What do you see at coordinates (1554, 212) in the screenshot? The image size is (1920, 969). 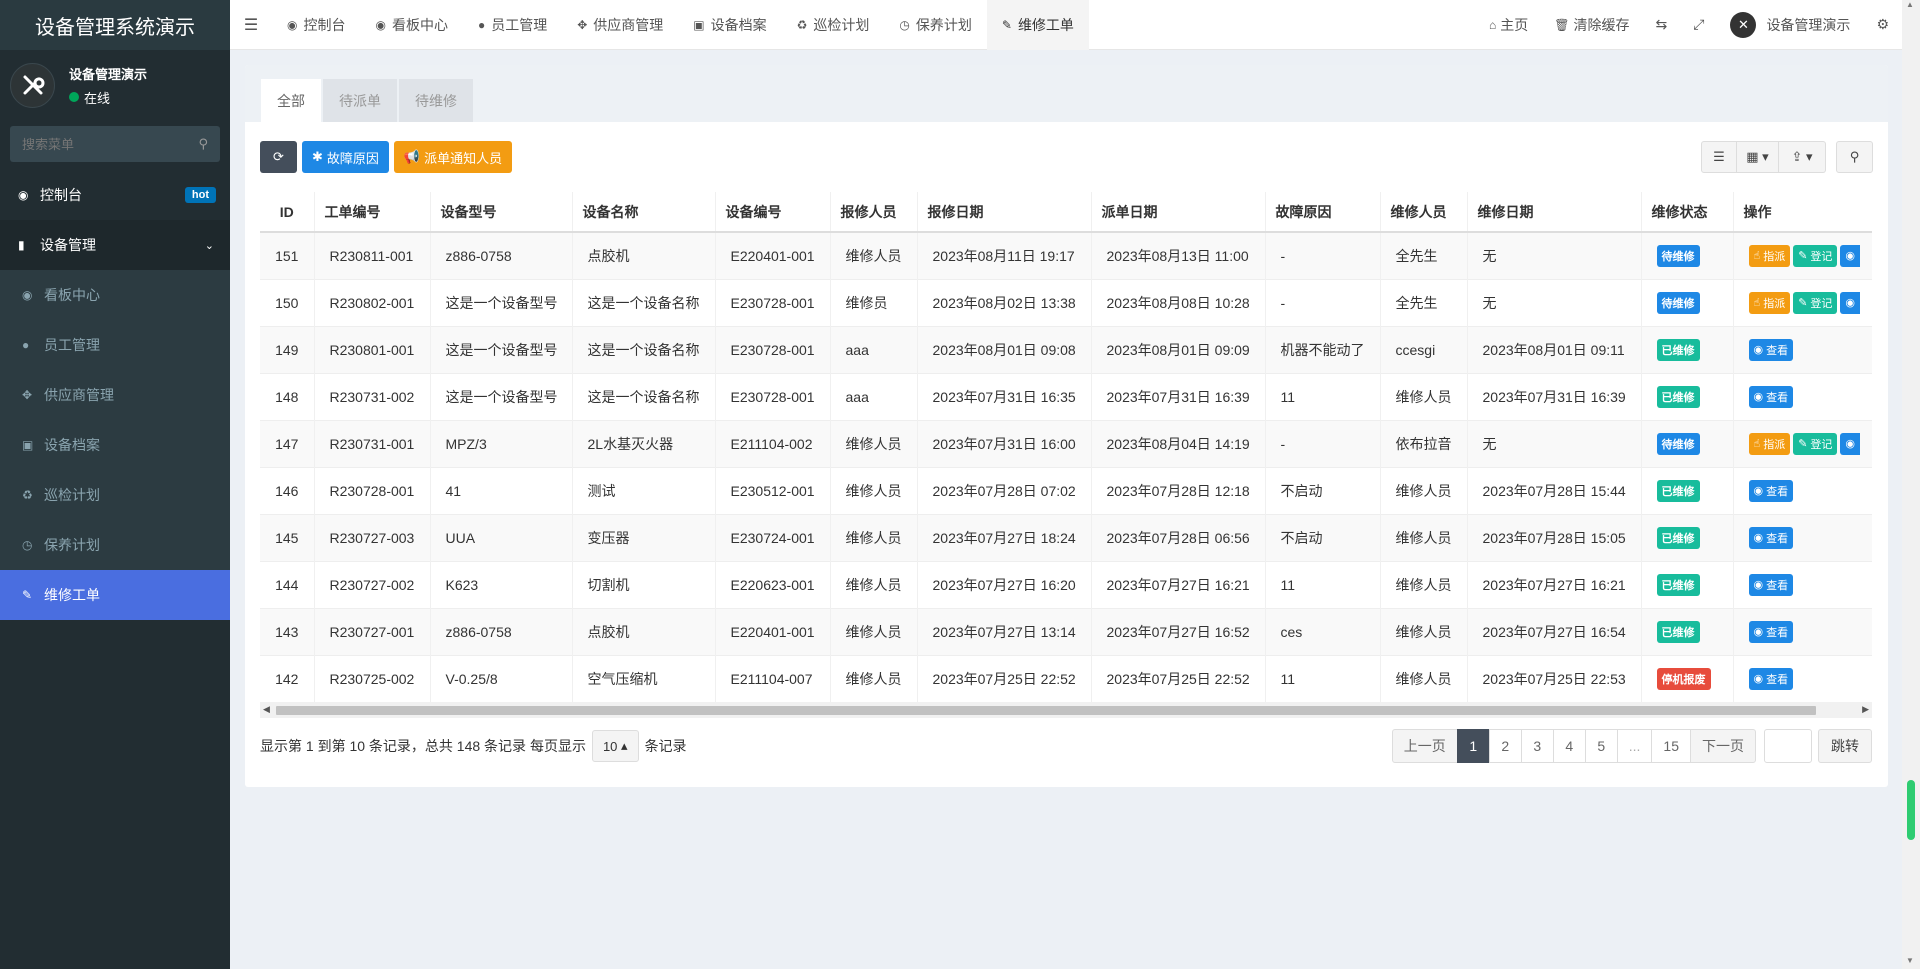 I see `col-header: 维修日期` at bounding box center [1554, 212].